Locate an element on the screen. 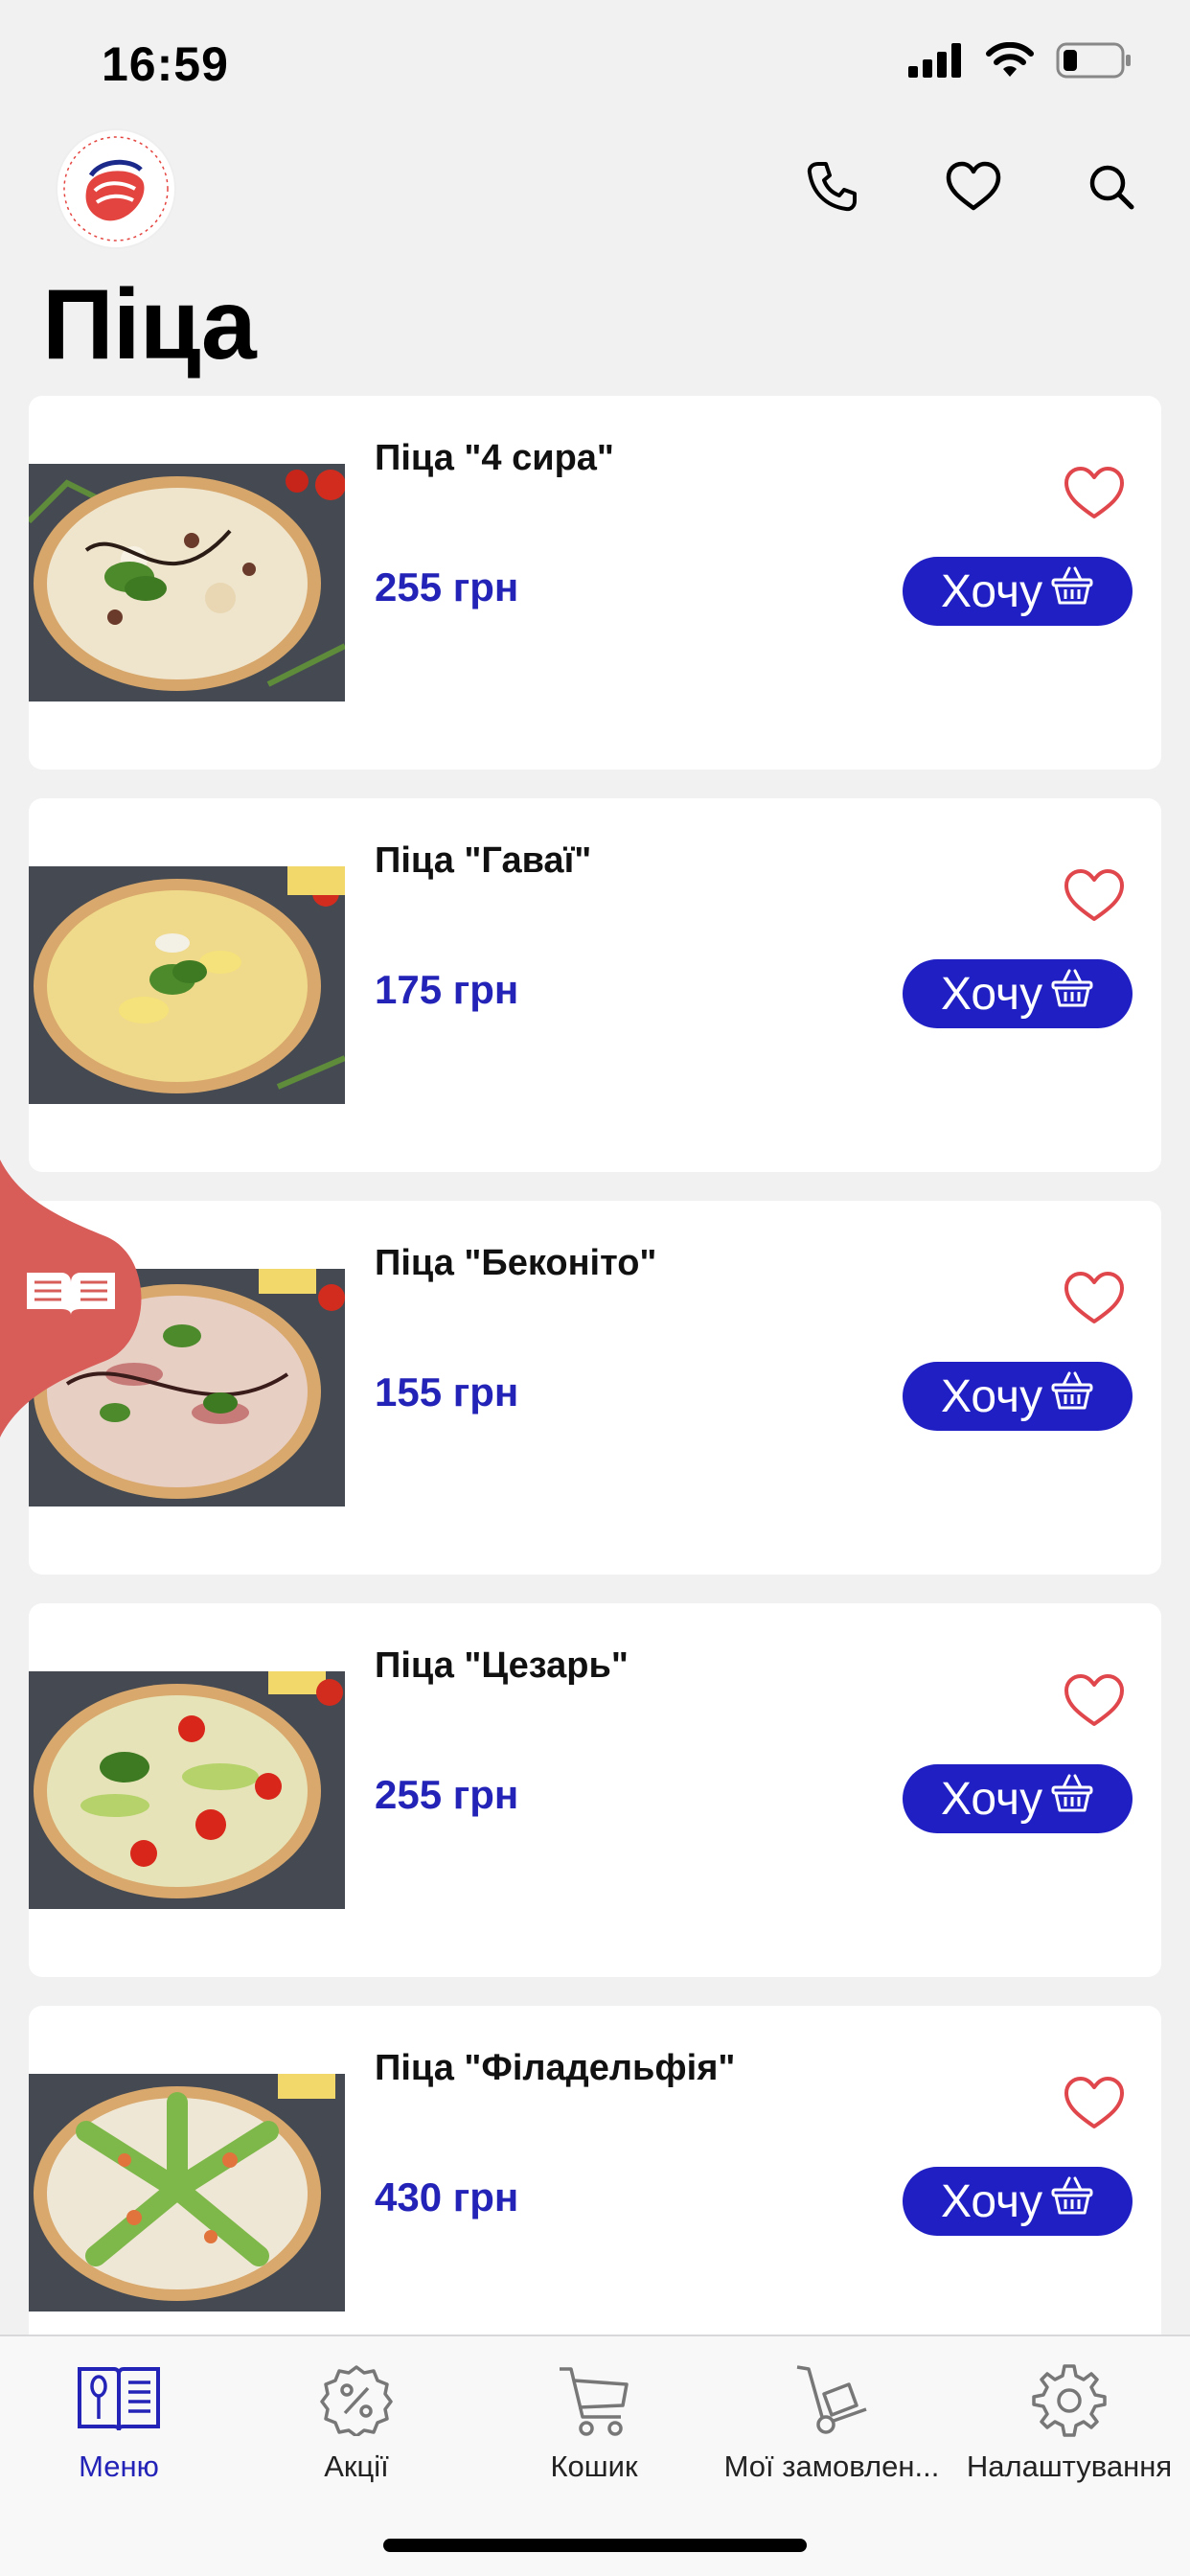 This screenshot has height=2576, width=1190. wifi-icon is located at coordinates (1010, 62).